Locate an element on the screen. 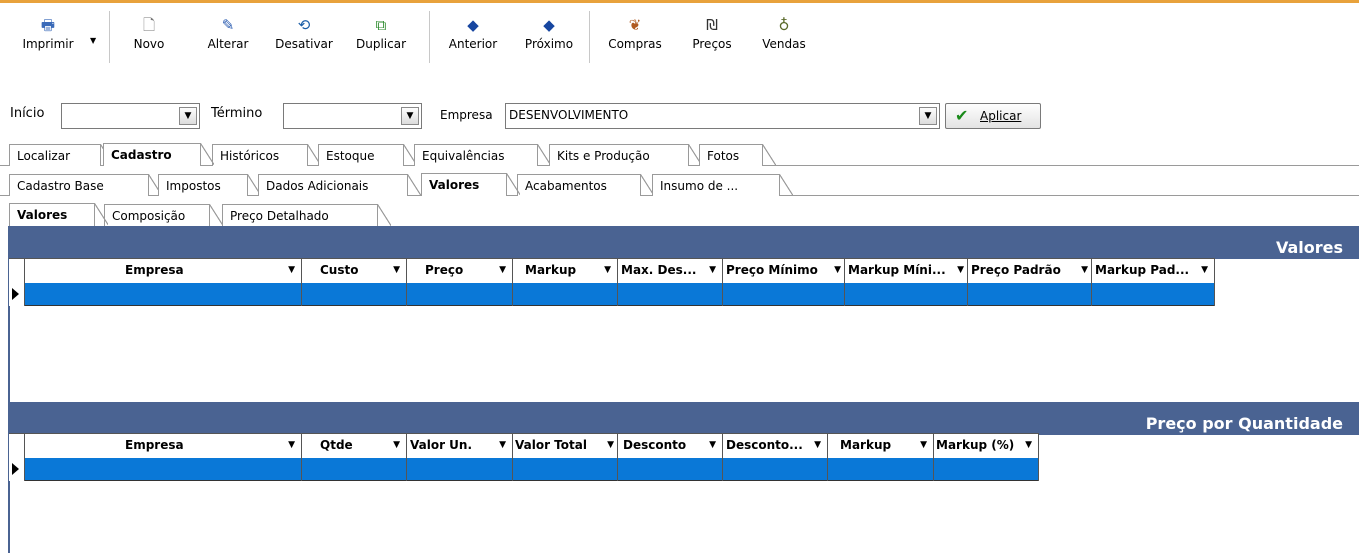  print-button: 🖶 Imprimir is located at coordinates (48, 33).